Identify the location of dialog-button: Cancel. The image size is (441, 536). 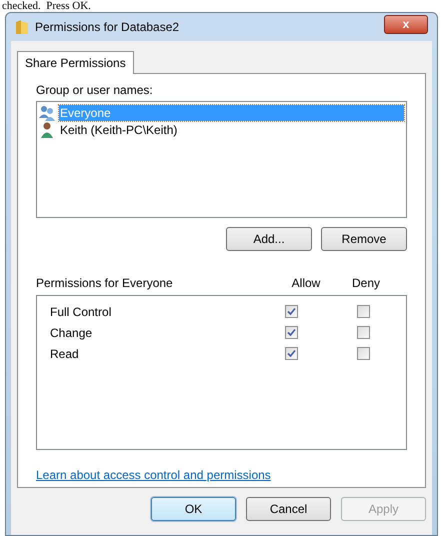
(288, 509).